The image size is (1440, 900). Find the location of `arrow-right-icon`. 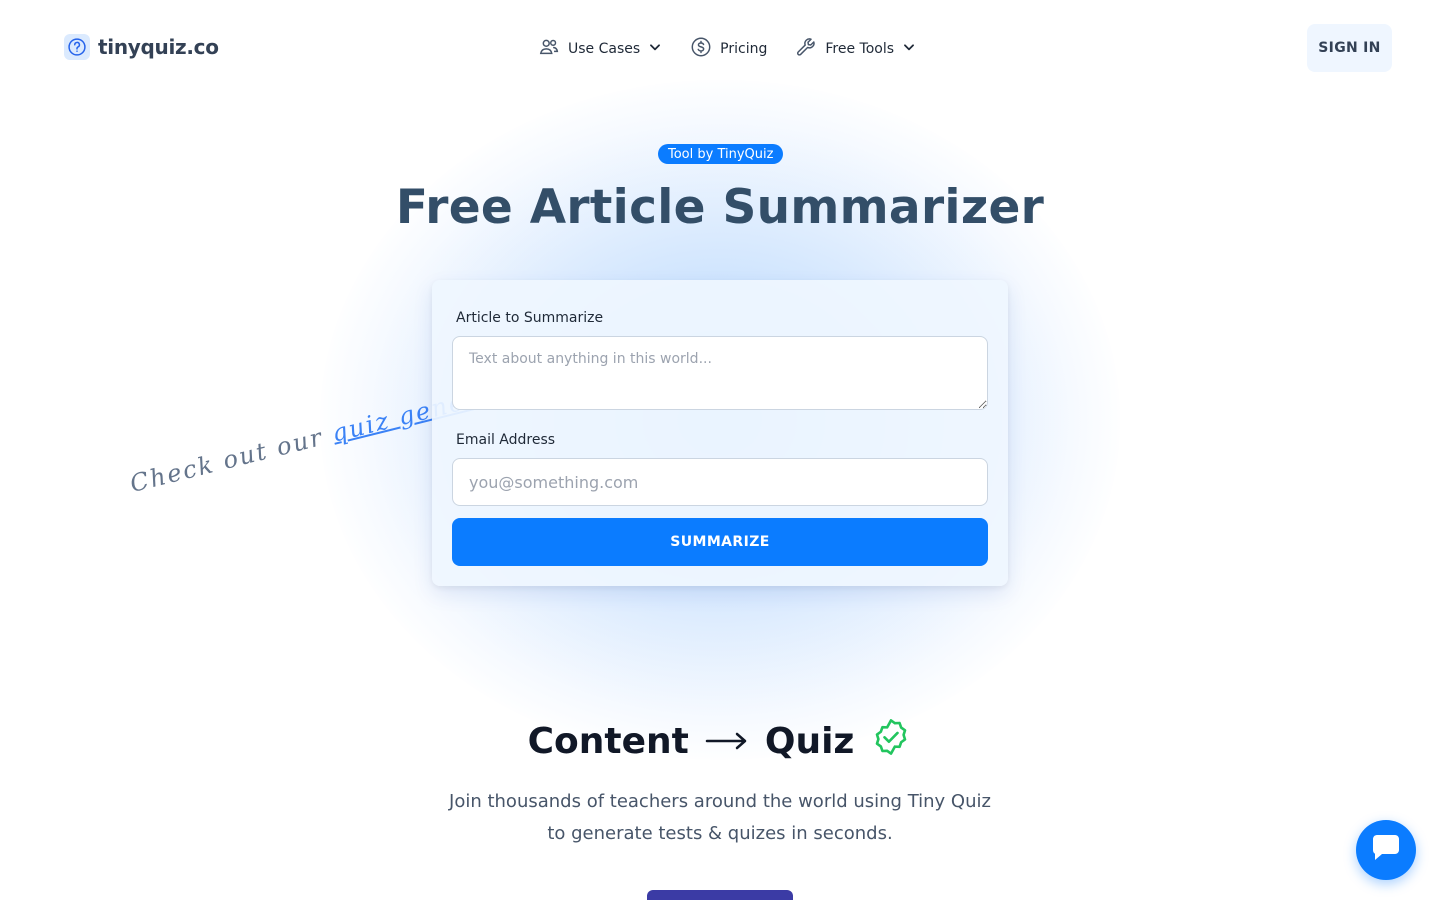

arrow-right-icon is located at coordinates (727, 741).